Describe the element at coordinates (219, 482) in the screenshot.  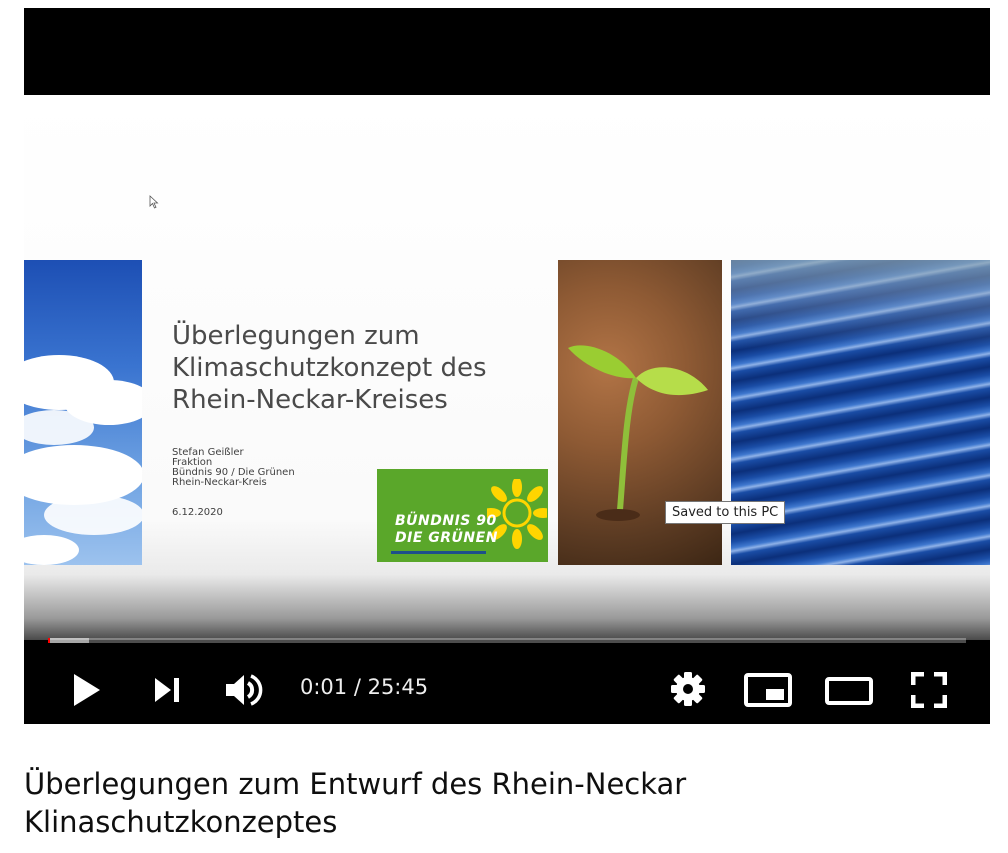
I see `author-region: Rhein-Neckar-Kreis` at that location.